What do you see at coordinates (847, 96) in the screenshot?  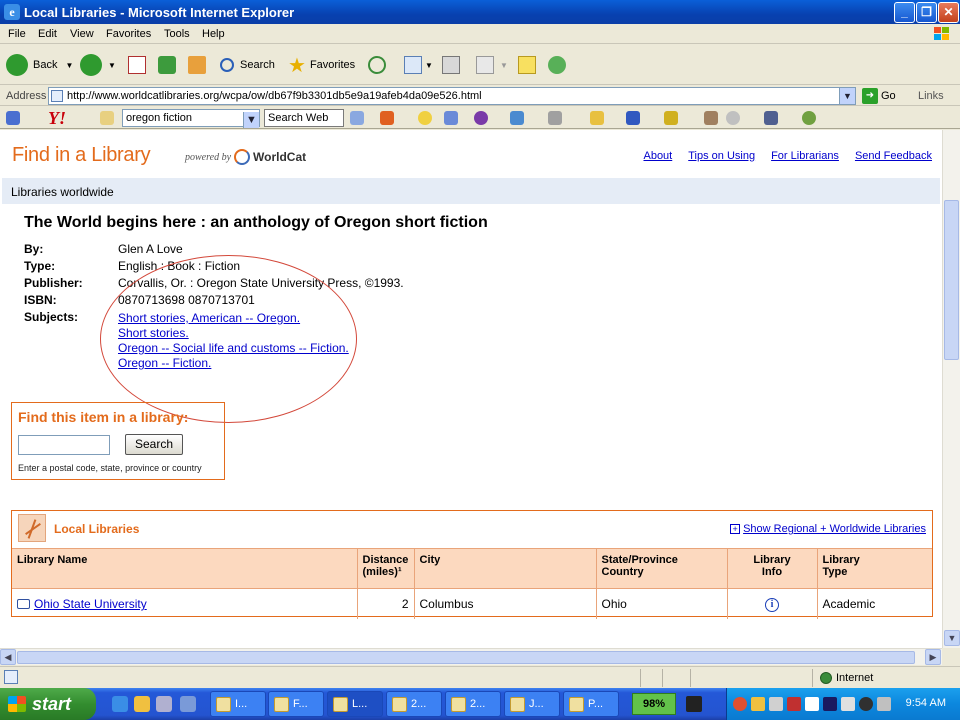 I see `address-dropdown-icon: ▼` at bounding box center [847, 96].